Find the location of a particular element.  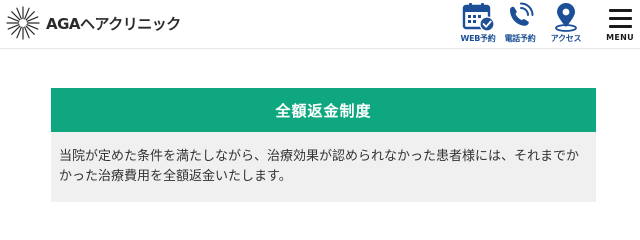

menu-label: MENU is located at coordinates (620, 37).